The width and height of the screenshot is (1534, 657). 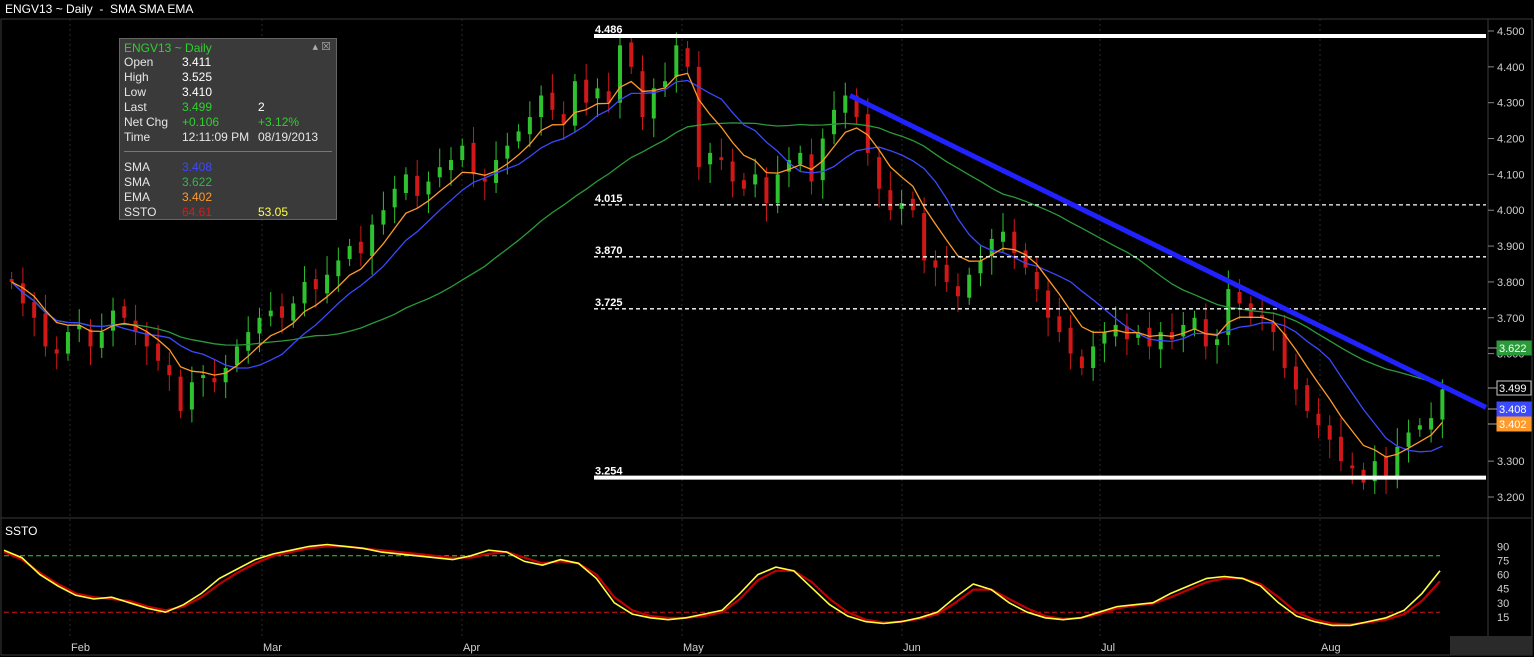 What do you see at coordinates (197, 107) in the screenshot?
I see `panel-row-value: 3.499` at bounding box center [197, 107].